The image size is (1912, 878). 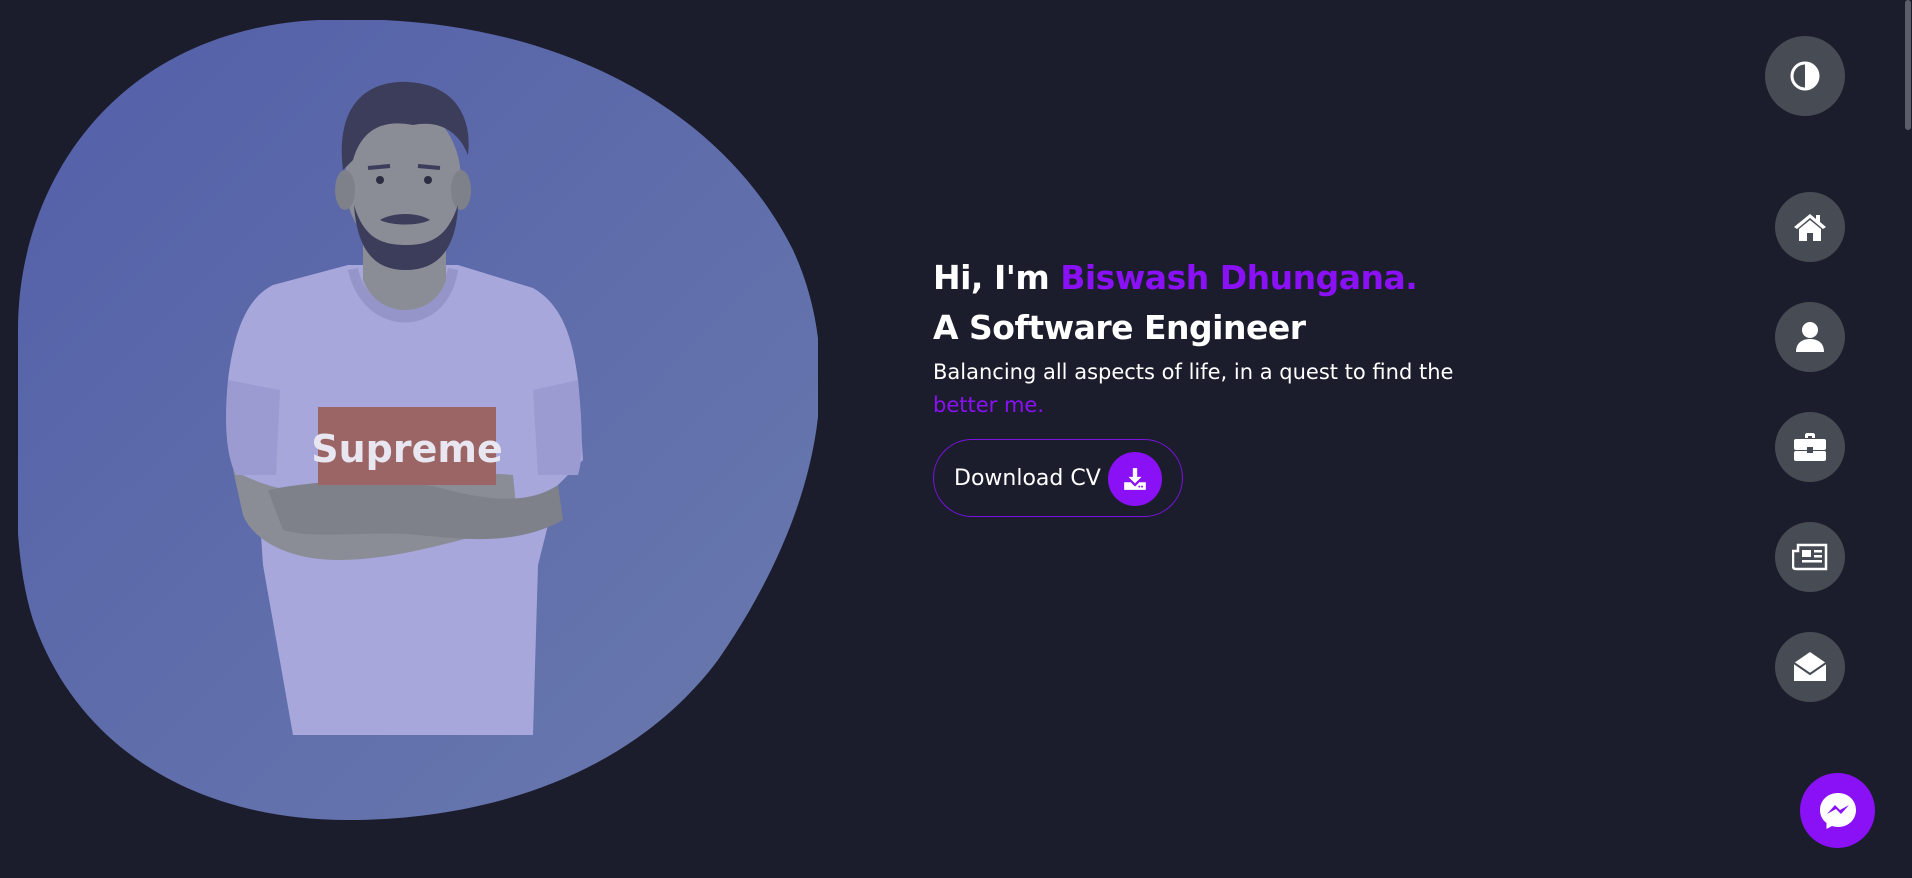 I want to click on greeting-prefix: Hi, I'm, so click(x=997, y=277).